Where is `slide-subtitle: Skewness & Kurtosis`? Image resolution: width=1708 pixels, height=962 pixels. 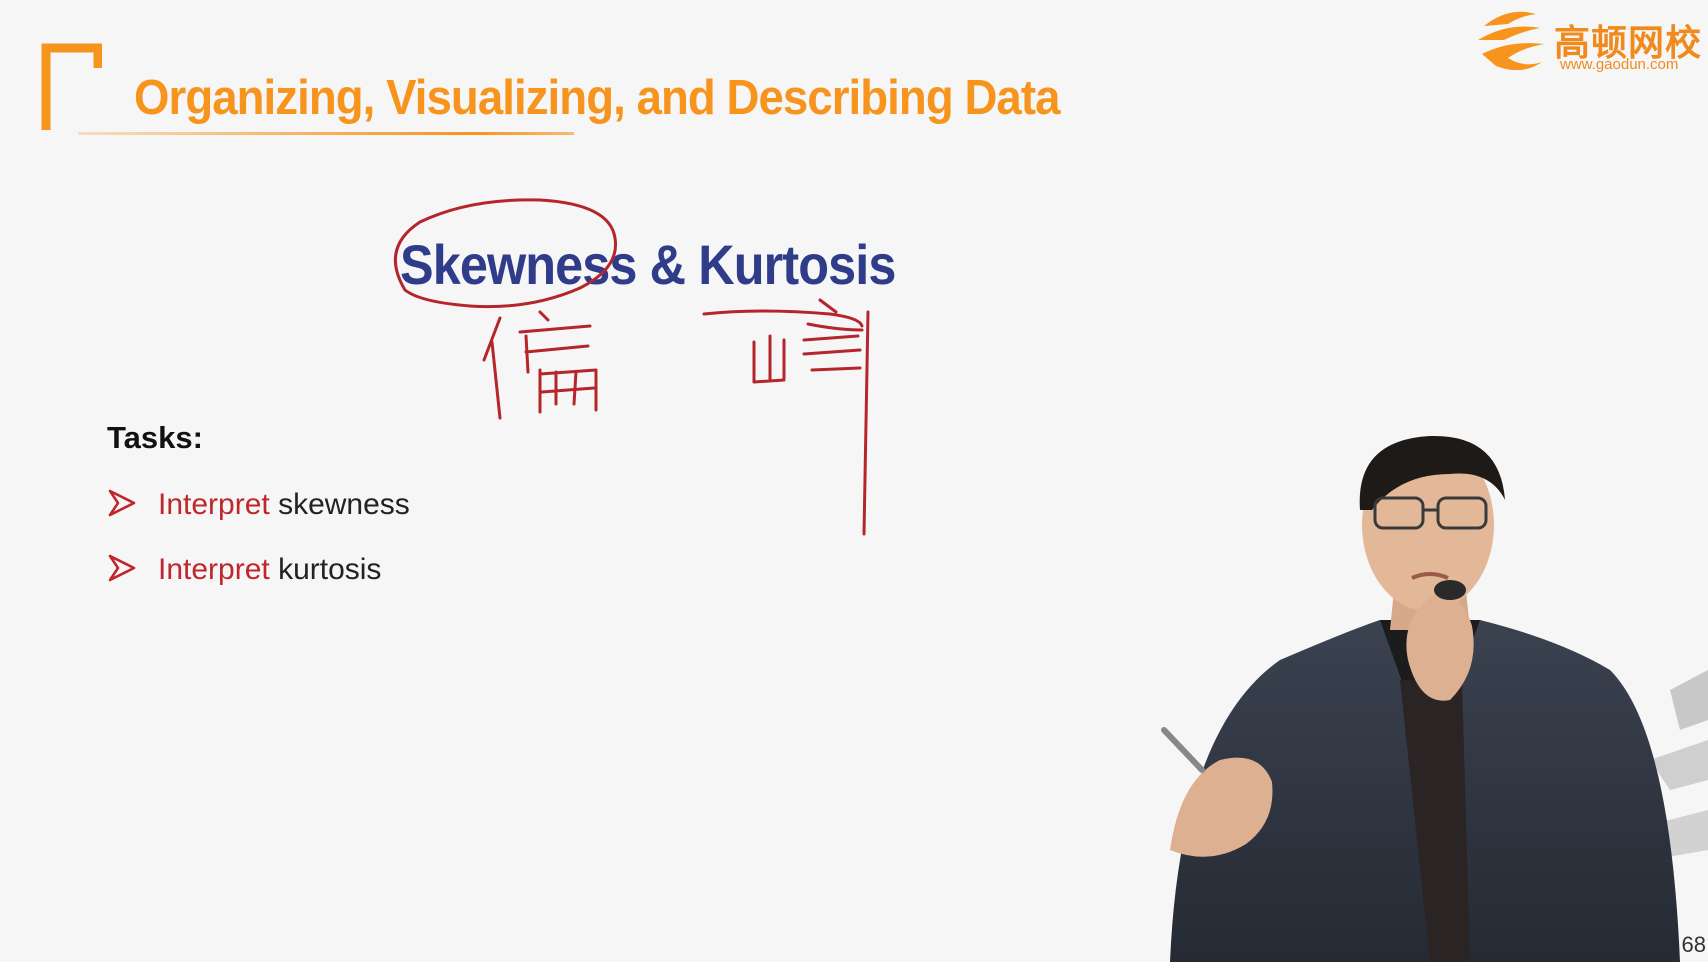 slide-subtitle: Skewness & Kurtosis is located at coordinates (648, 264).